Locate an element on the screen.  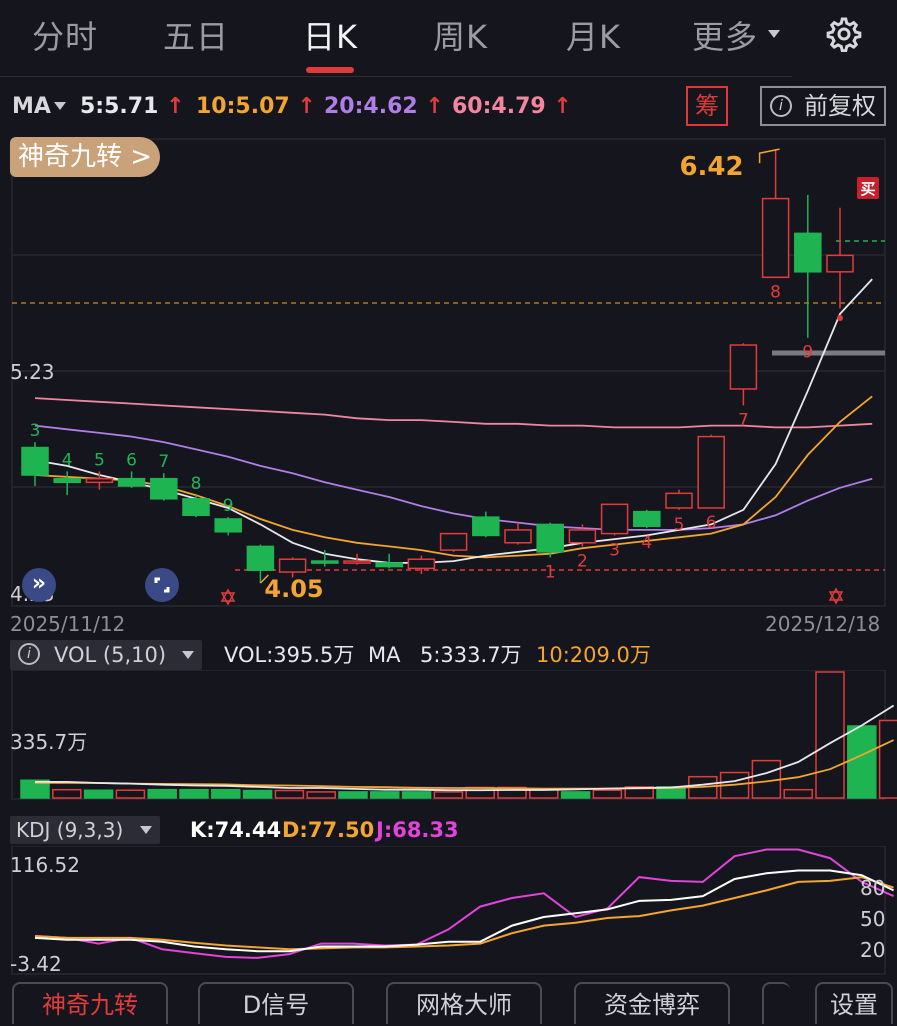
expand-icon is located at coordinates (162, 585).